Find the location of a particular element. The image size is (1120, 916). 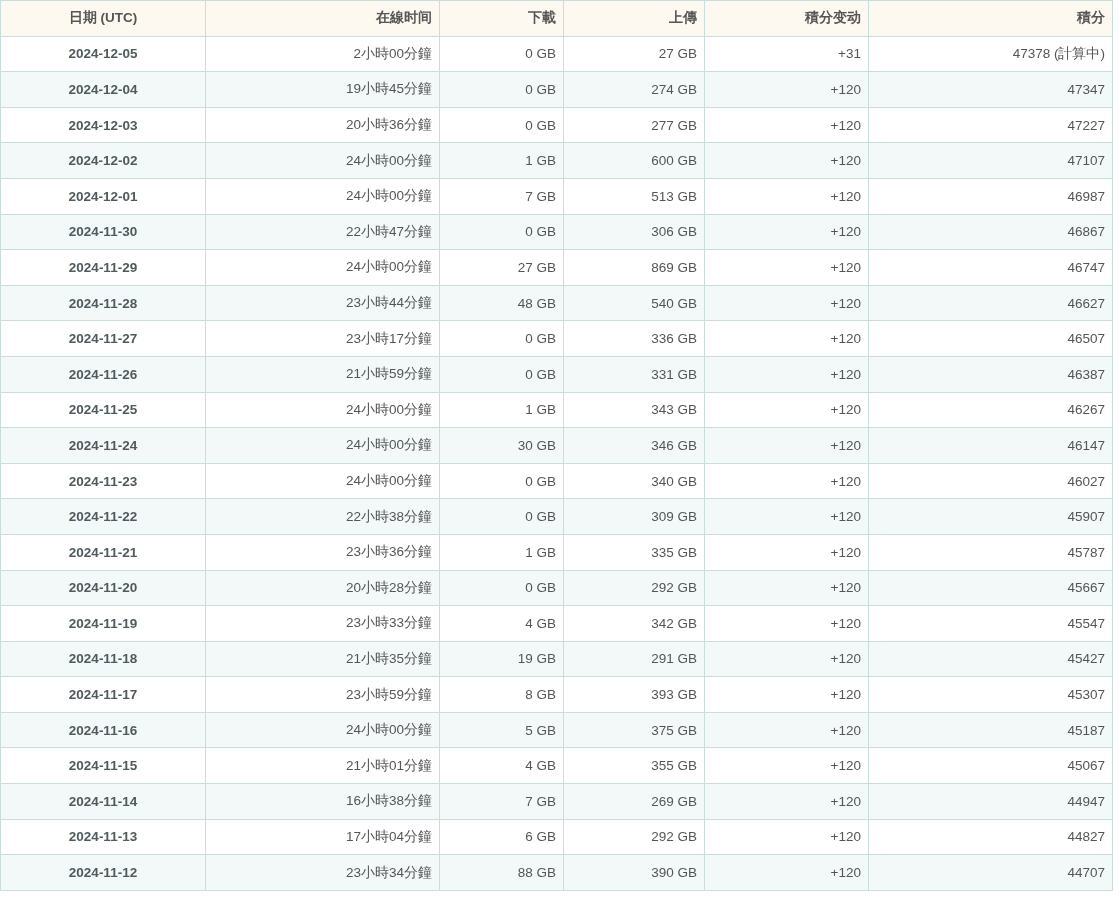

table-cell: 2024-11-21 is located at coordinates (103, 552).